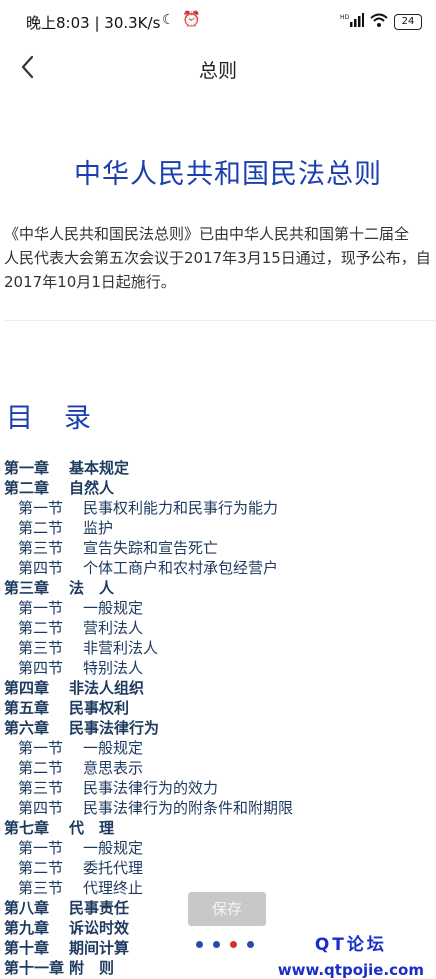 The height and width of the screenshot is (979, 436). Describe the element at coordinates (350, 945) in the screenshot. I see `watermark-title: QT论坛` at that location.